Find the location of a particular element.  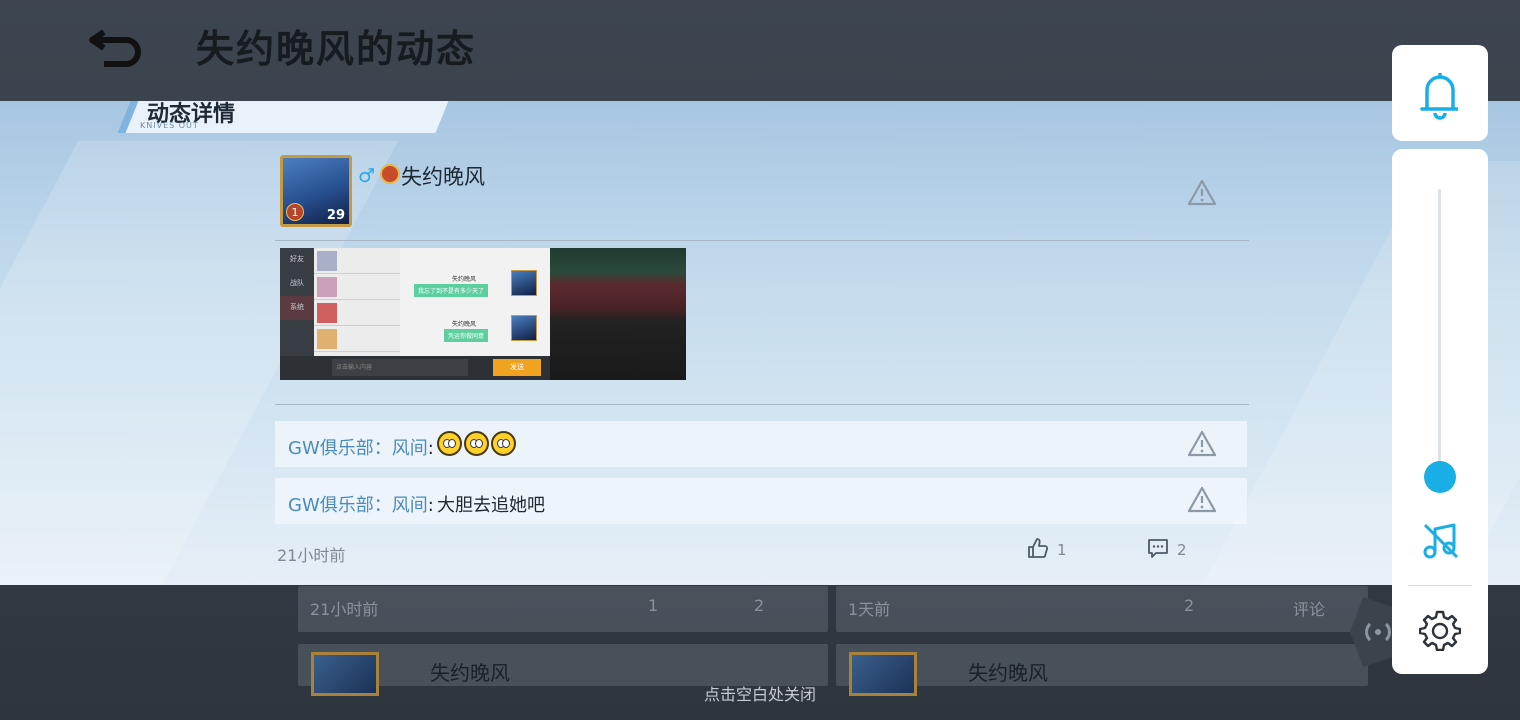

comment-count: 2 is located at coordinates (1182, 550).